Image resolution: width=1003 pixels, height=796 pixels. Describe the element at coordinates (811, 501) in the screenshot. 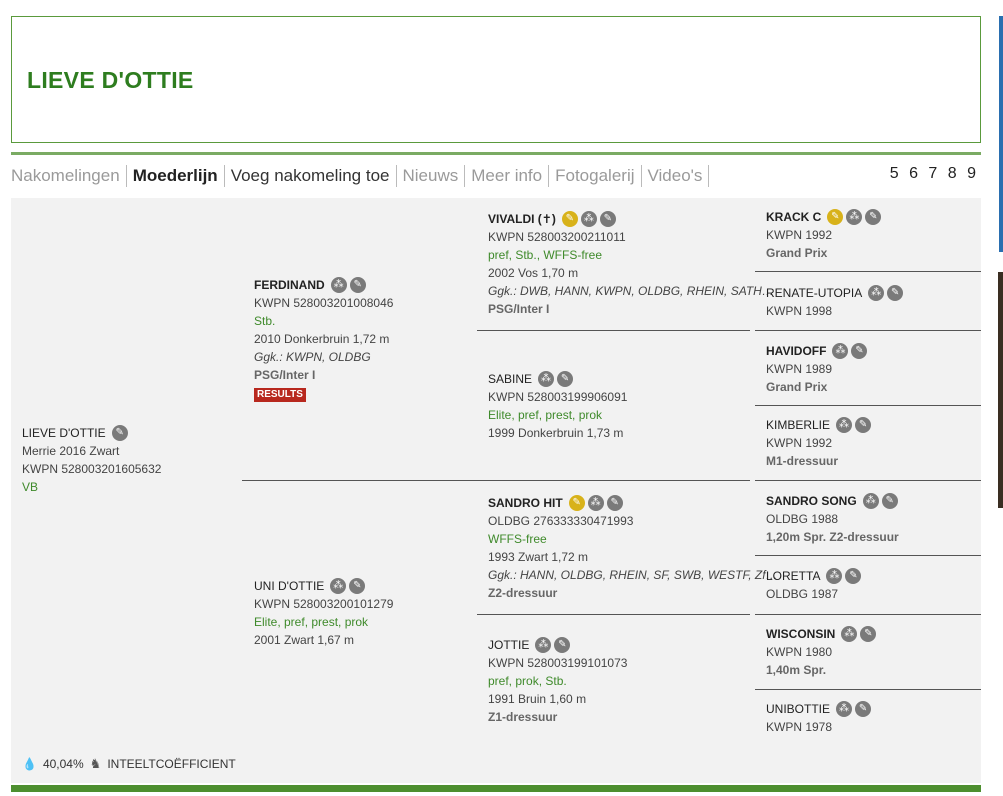

I see `ggp-name: SANDRO SONG` at that location.